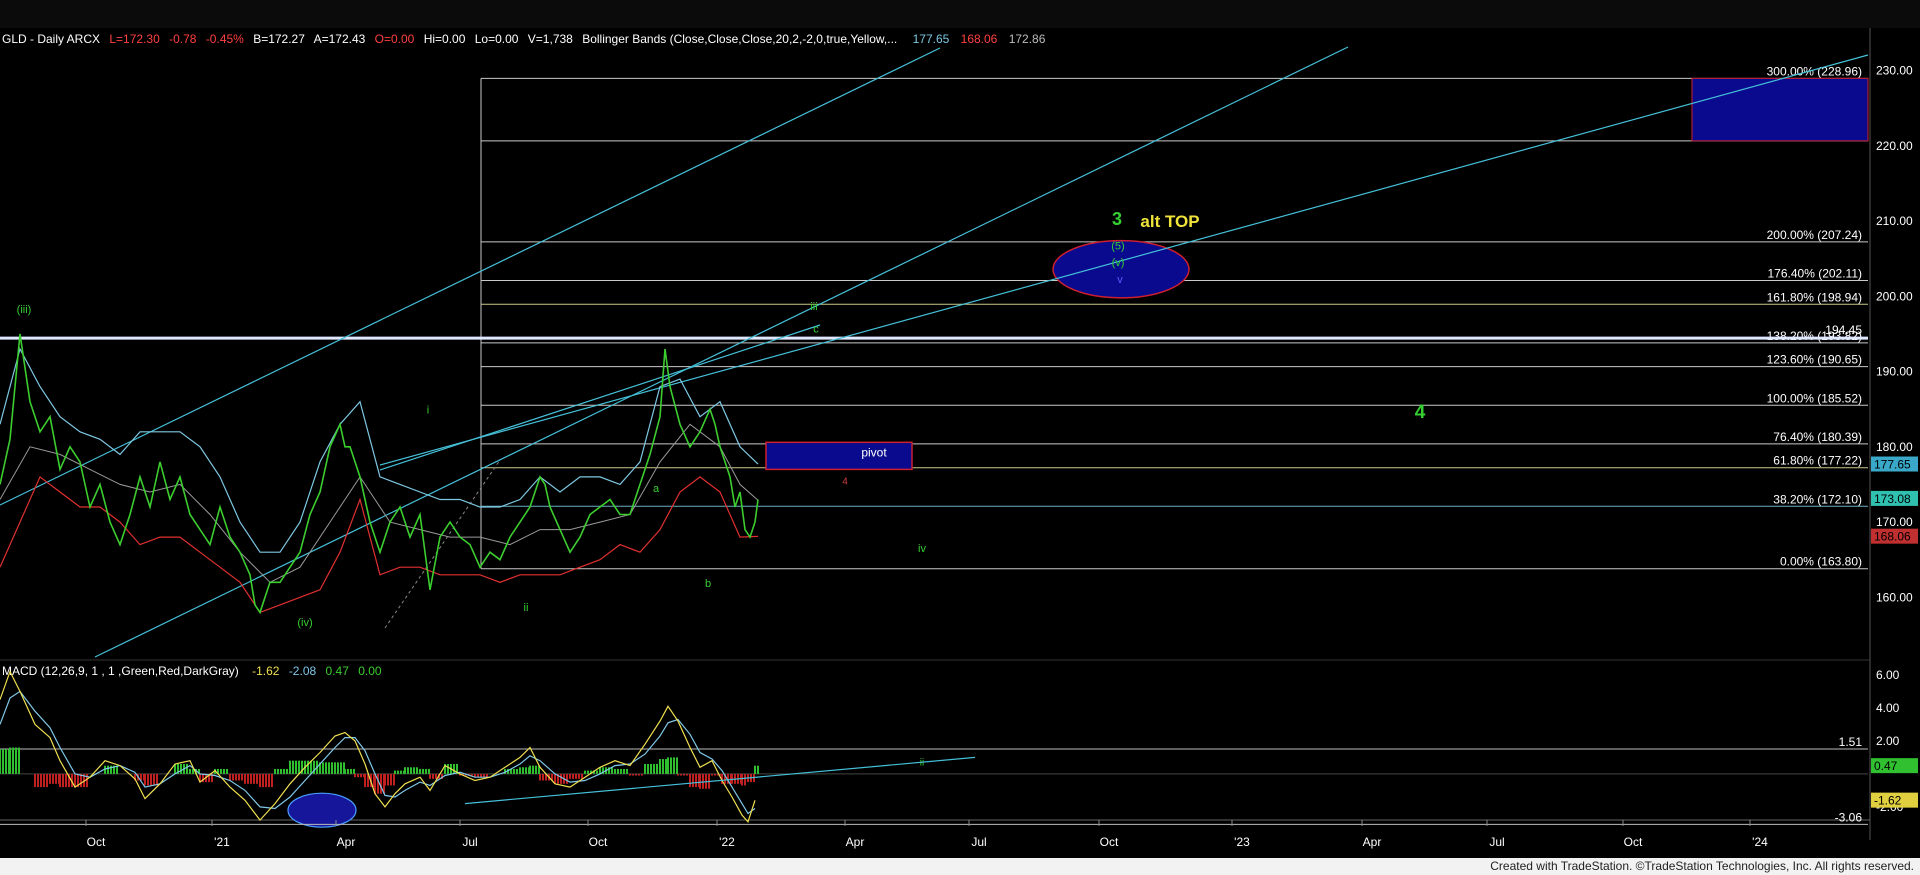 This screenshot has width=1920, height=875. What do you see at coordinates (428, 411) in the screenshot?
I see `wave-label: i` at bounding box center [428, 411].